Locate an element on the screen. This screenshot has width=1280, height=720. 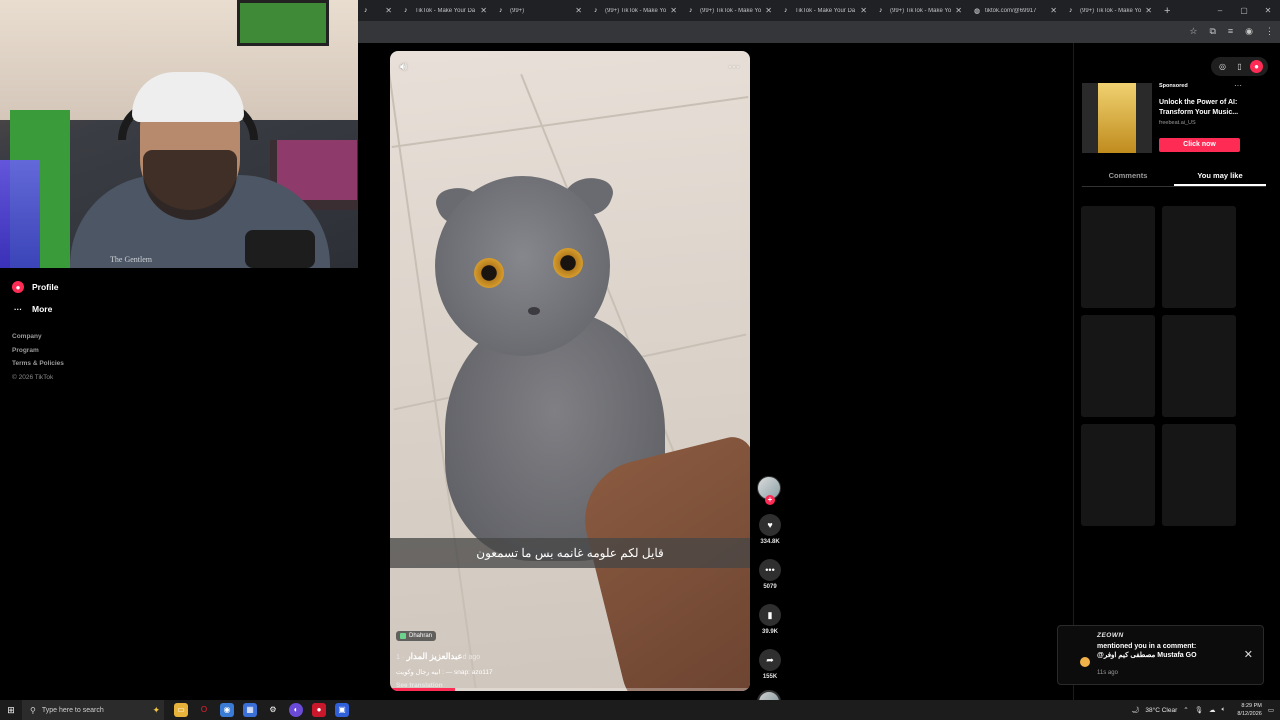
compass-icon: ◎ is located at coordinates (1222, 66).